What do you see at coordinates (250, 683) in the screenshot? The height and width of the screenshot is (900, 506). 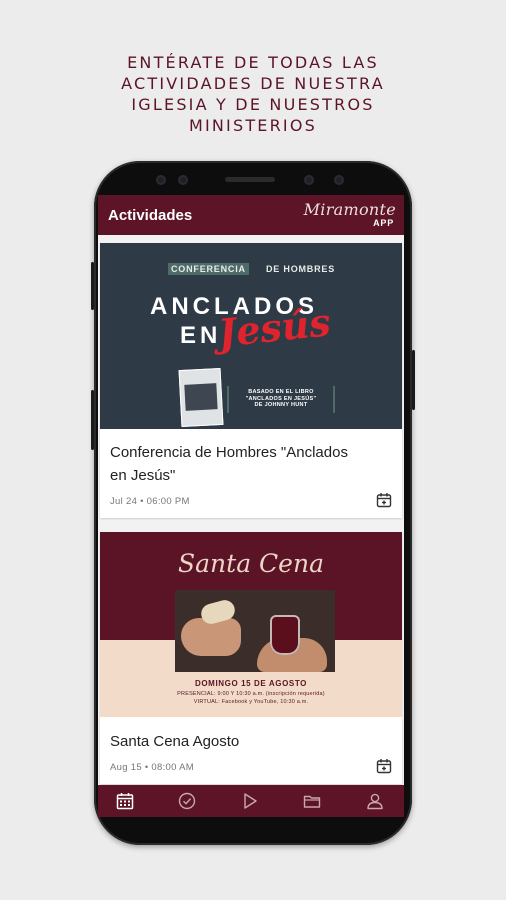 I see `banner-date-text: DOMINGO 15 DE AGOSTO` at bounding box center [250, 683].